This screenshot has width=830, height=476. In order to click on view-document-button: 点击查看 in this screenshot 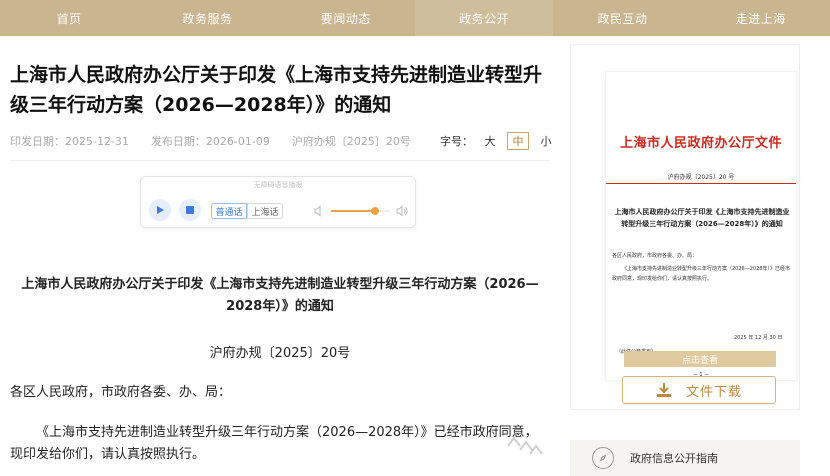, I will do `click(700, 359)`.